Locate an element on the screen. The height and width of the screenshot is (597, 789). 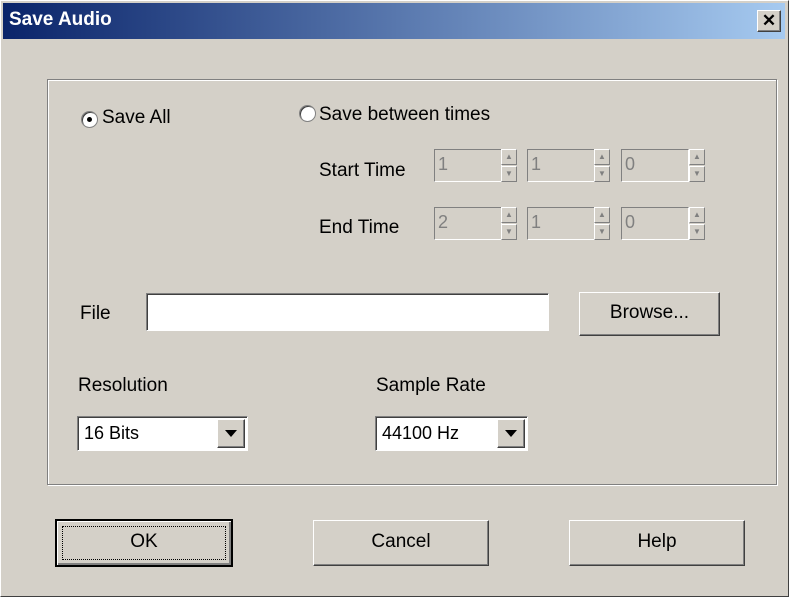
start-time-value-2: 1 is located at coordinates (536, 164).